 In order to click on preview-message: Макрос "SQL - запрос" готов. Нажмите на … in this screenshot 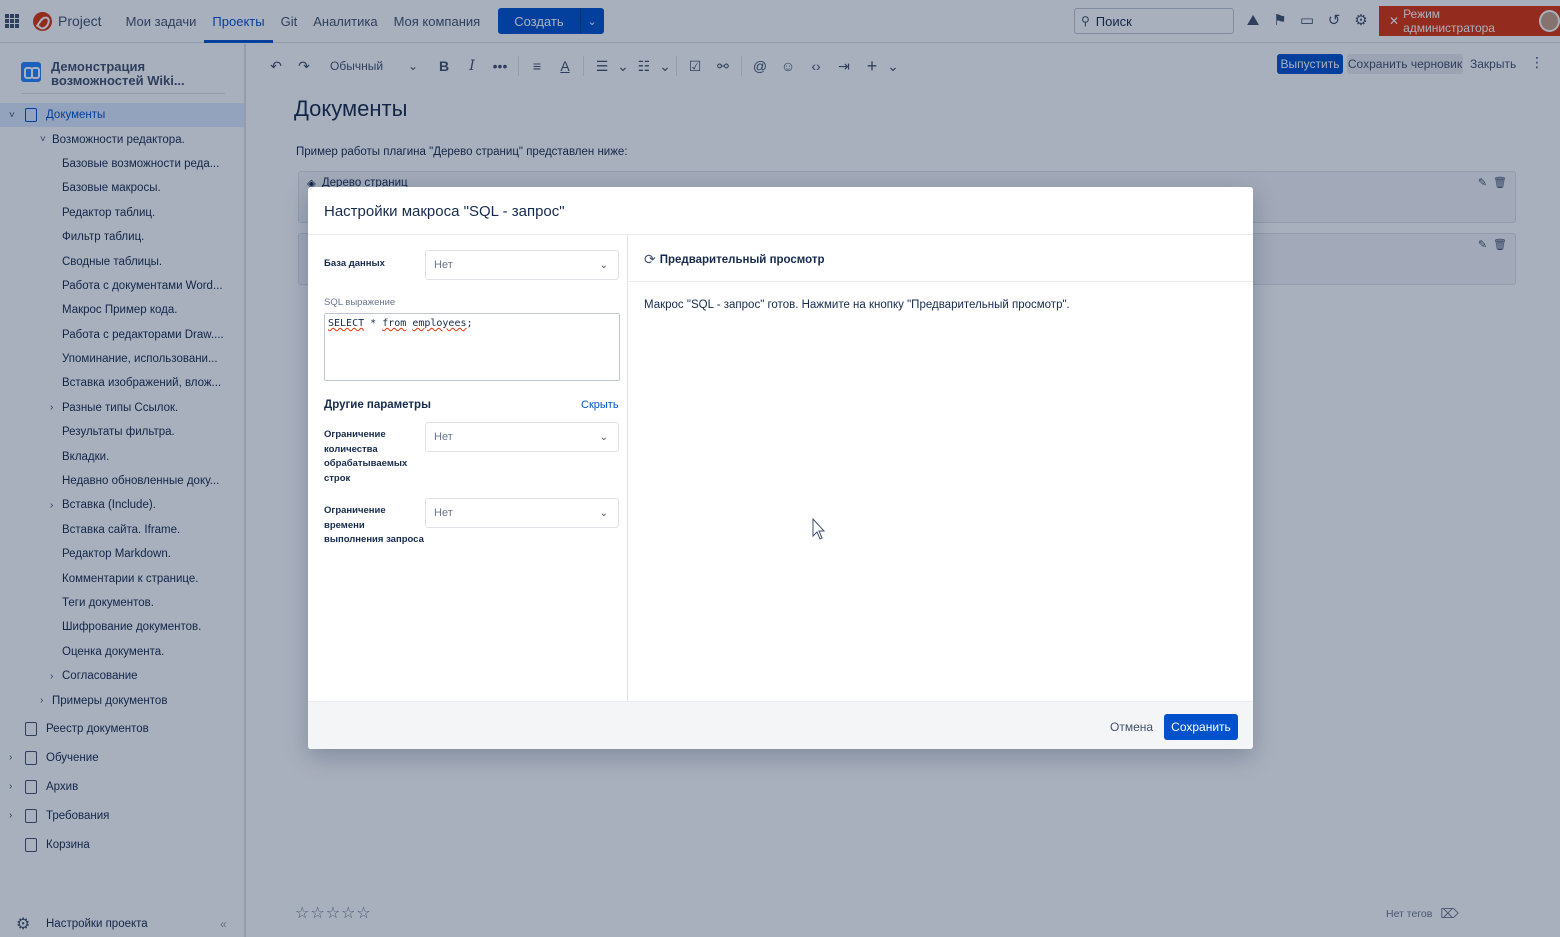, I will do `click(857, 305)`.